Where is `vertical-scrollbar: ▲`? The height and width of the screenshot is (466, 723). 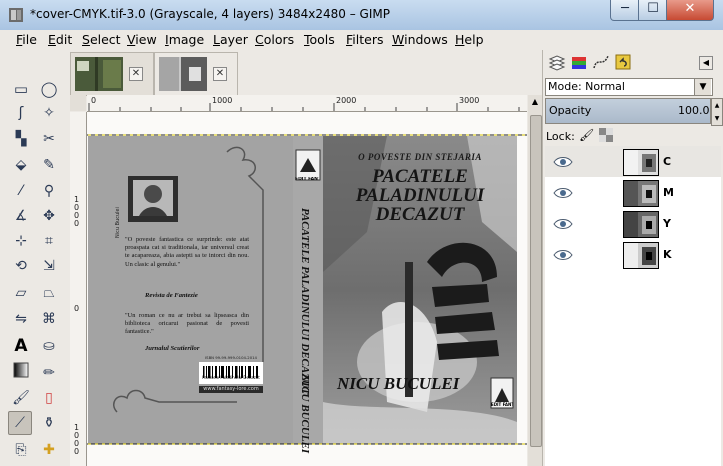
vertical-scrollbar: ▲ is located at coordinates (535, 280).